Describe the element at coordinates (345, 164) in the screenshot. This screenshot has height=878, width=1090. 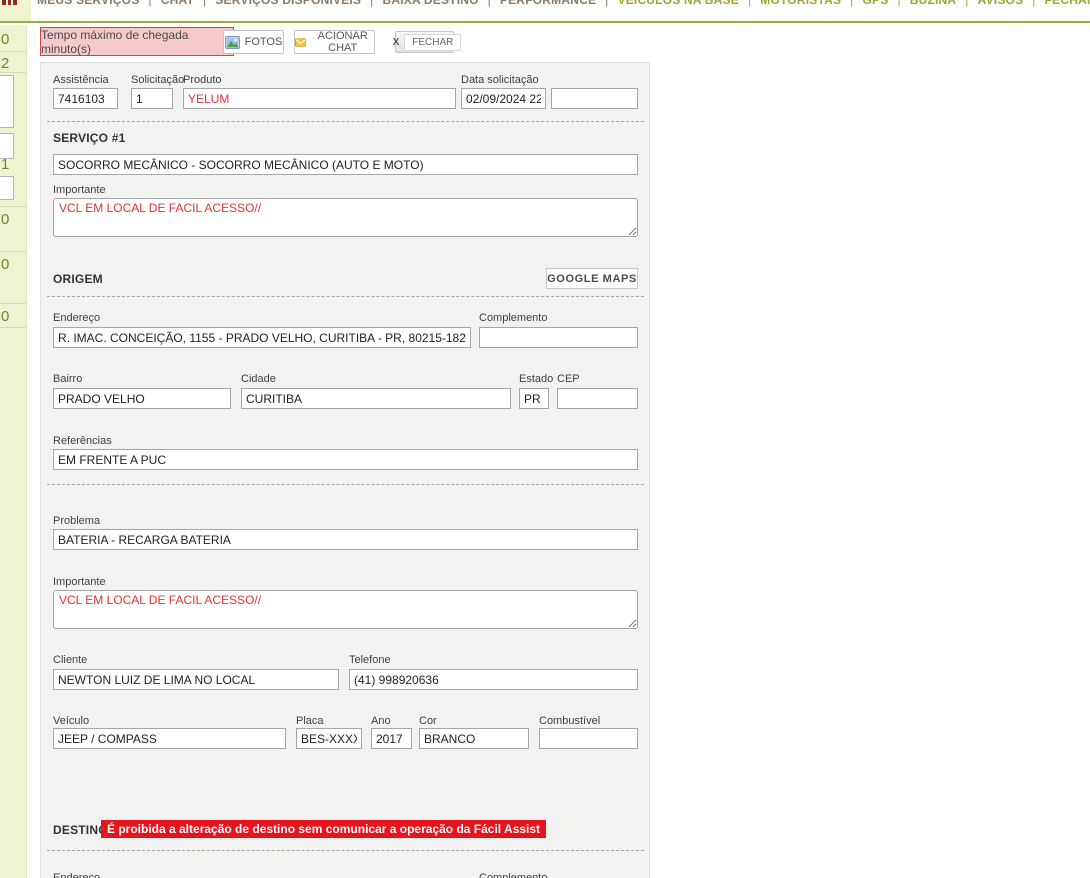
I see `servico-input` at that location.